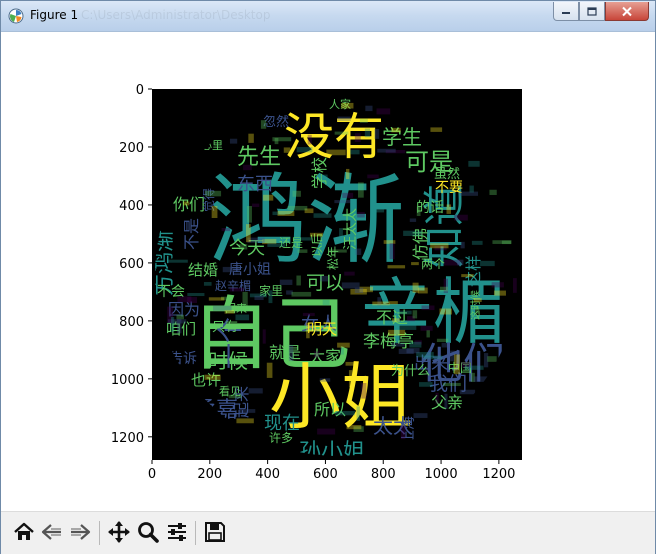 Image resolution: width=656 pixels, height=554 pixels. Describe the element at coordinates (119, 532) in the screenshot. I see `pan-button` at that location.